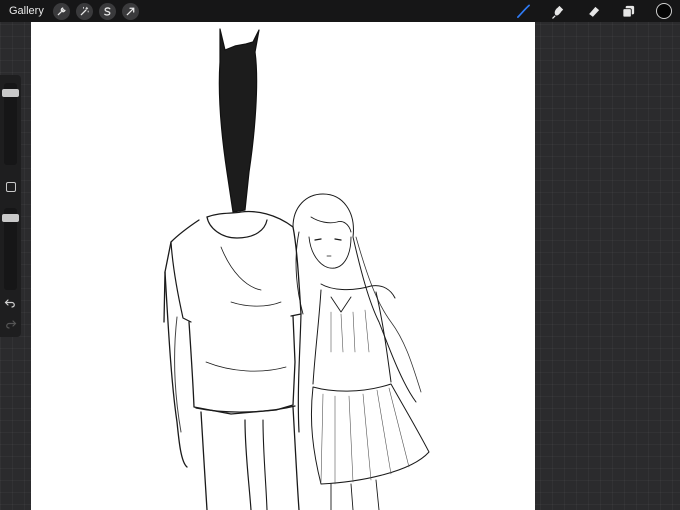 Image resolution: width=680 pixels, height=510 pixels. I want to click on redo-icon, so click(10, 324).